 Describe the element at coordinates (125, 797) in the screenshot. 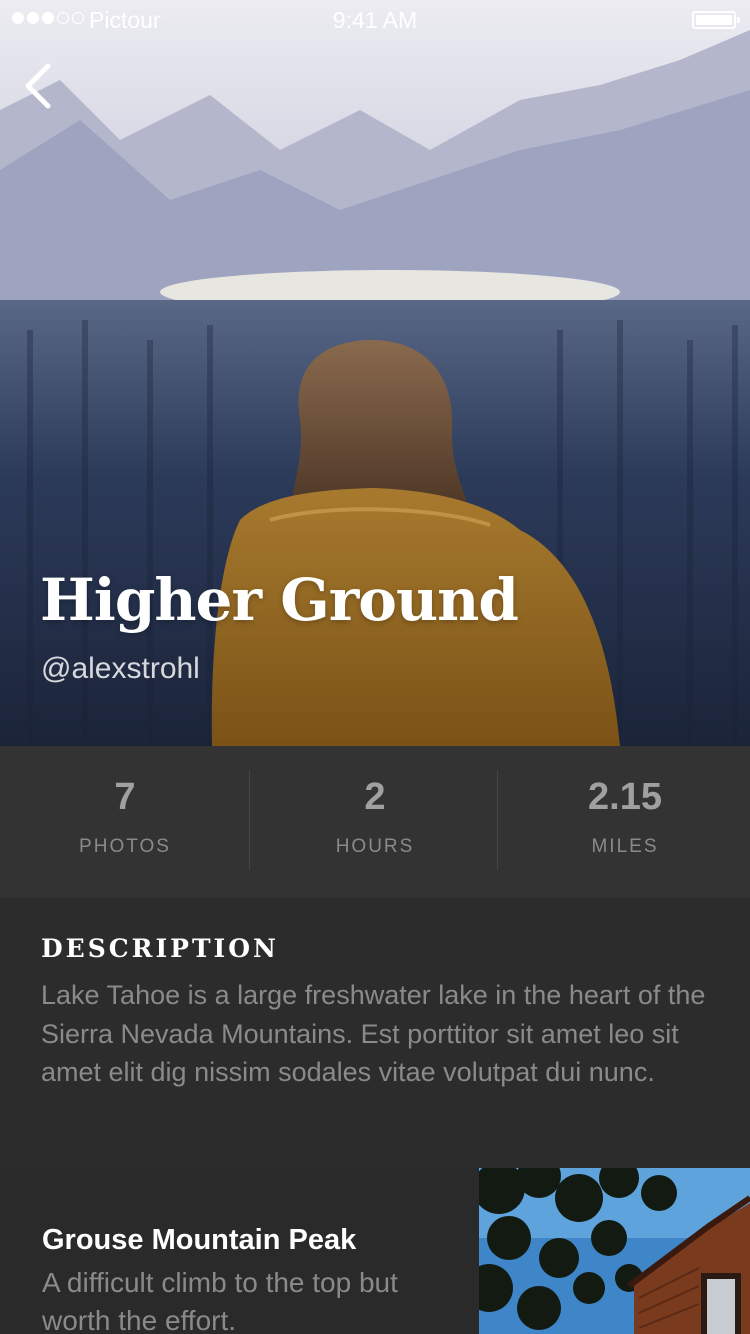

I see `stat-value: 7` at that location.